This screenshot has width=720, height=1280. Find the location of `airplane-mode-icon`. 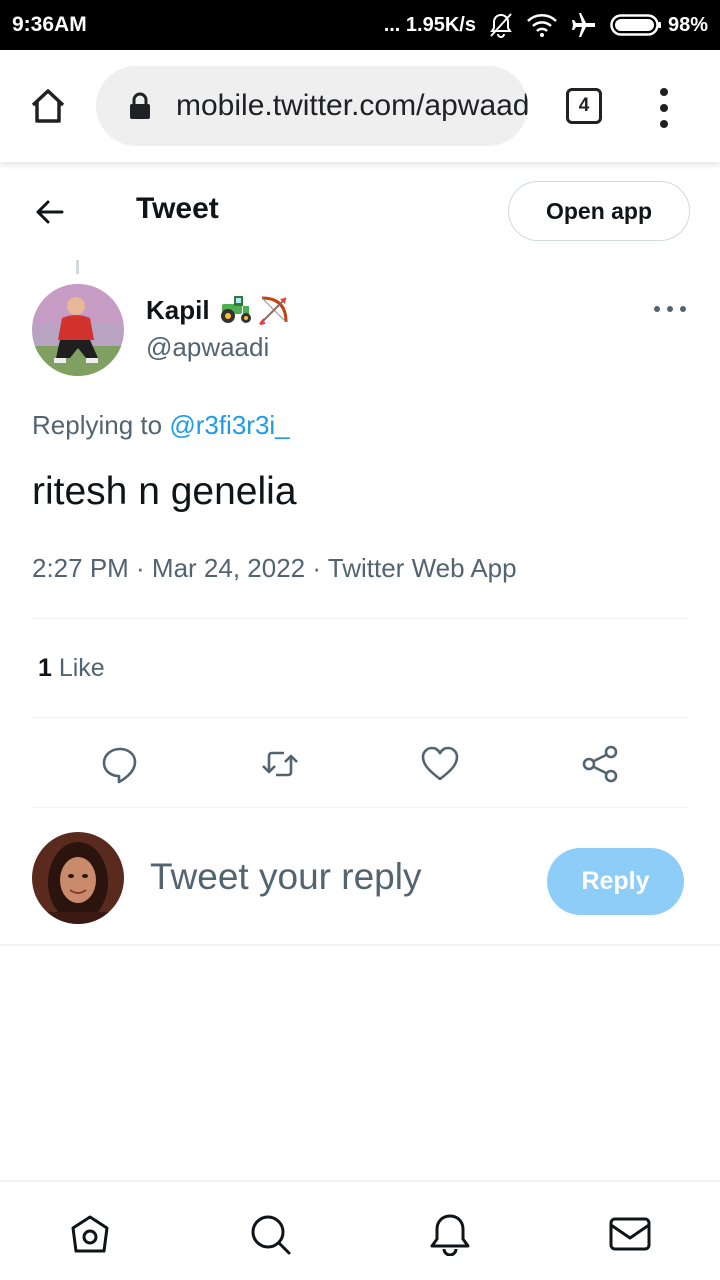

airplane-mode-icon is located at coordinates (584, 25).